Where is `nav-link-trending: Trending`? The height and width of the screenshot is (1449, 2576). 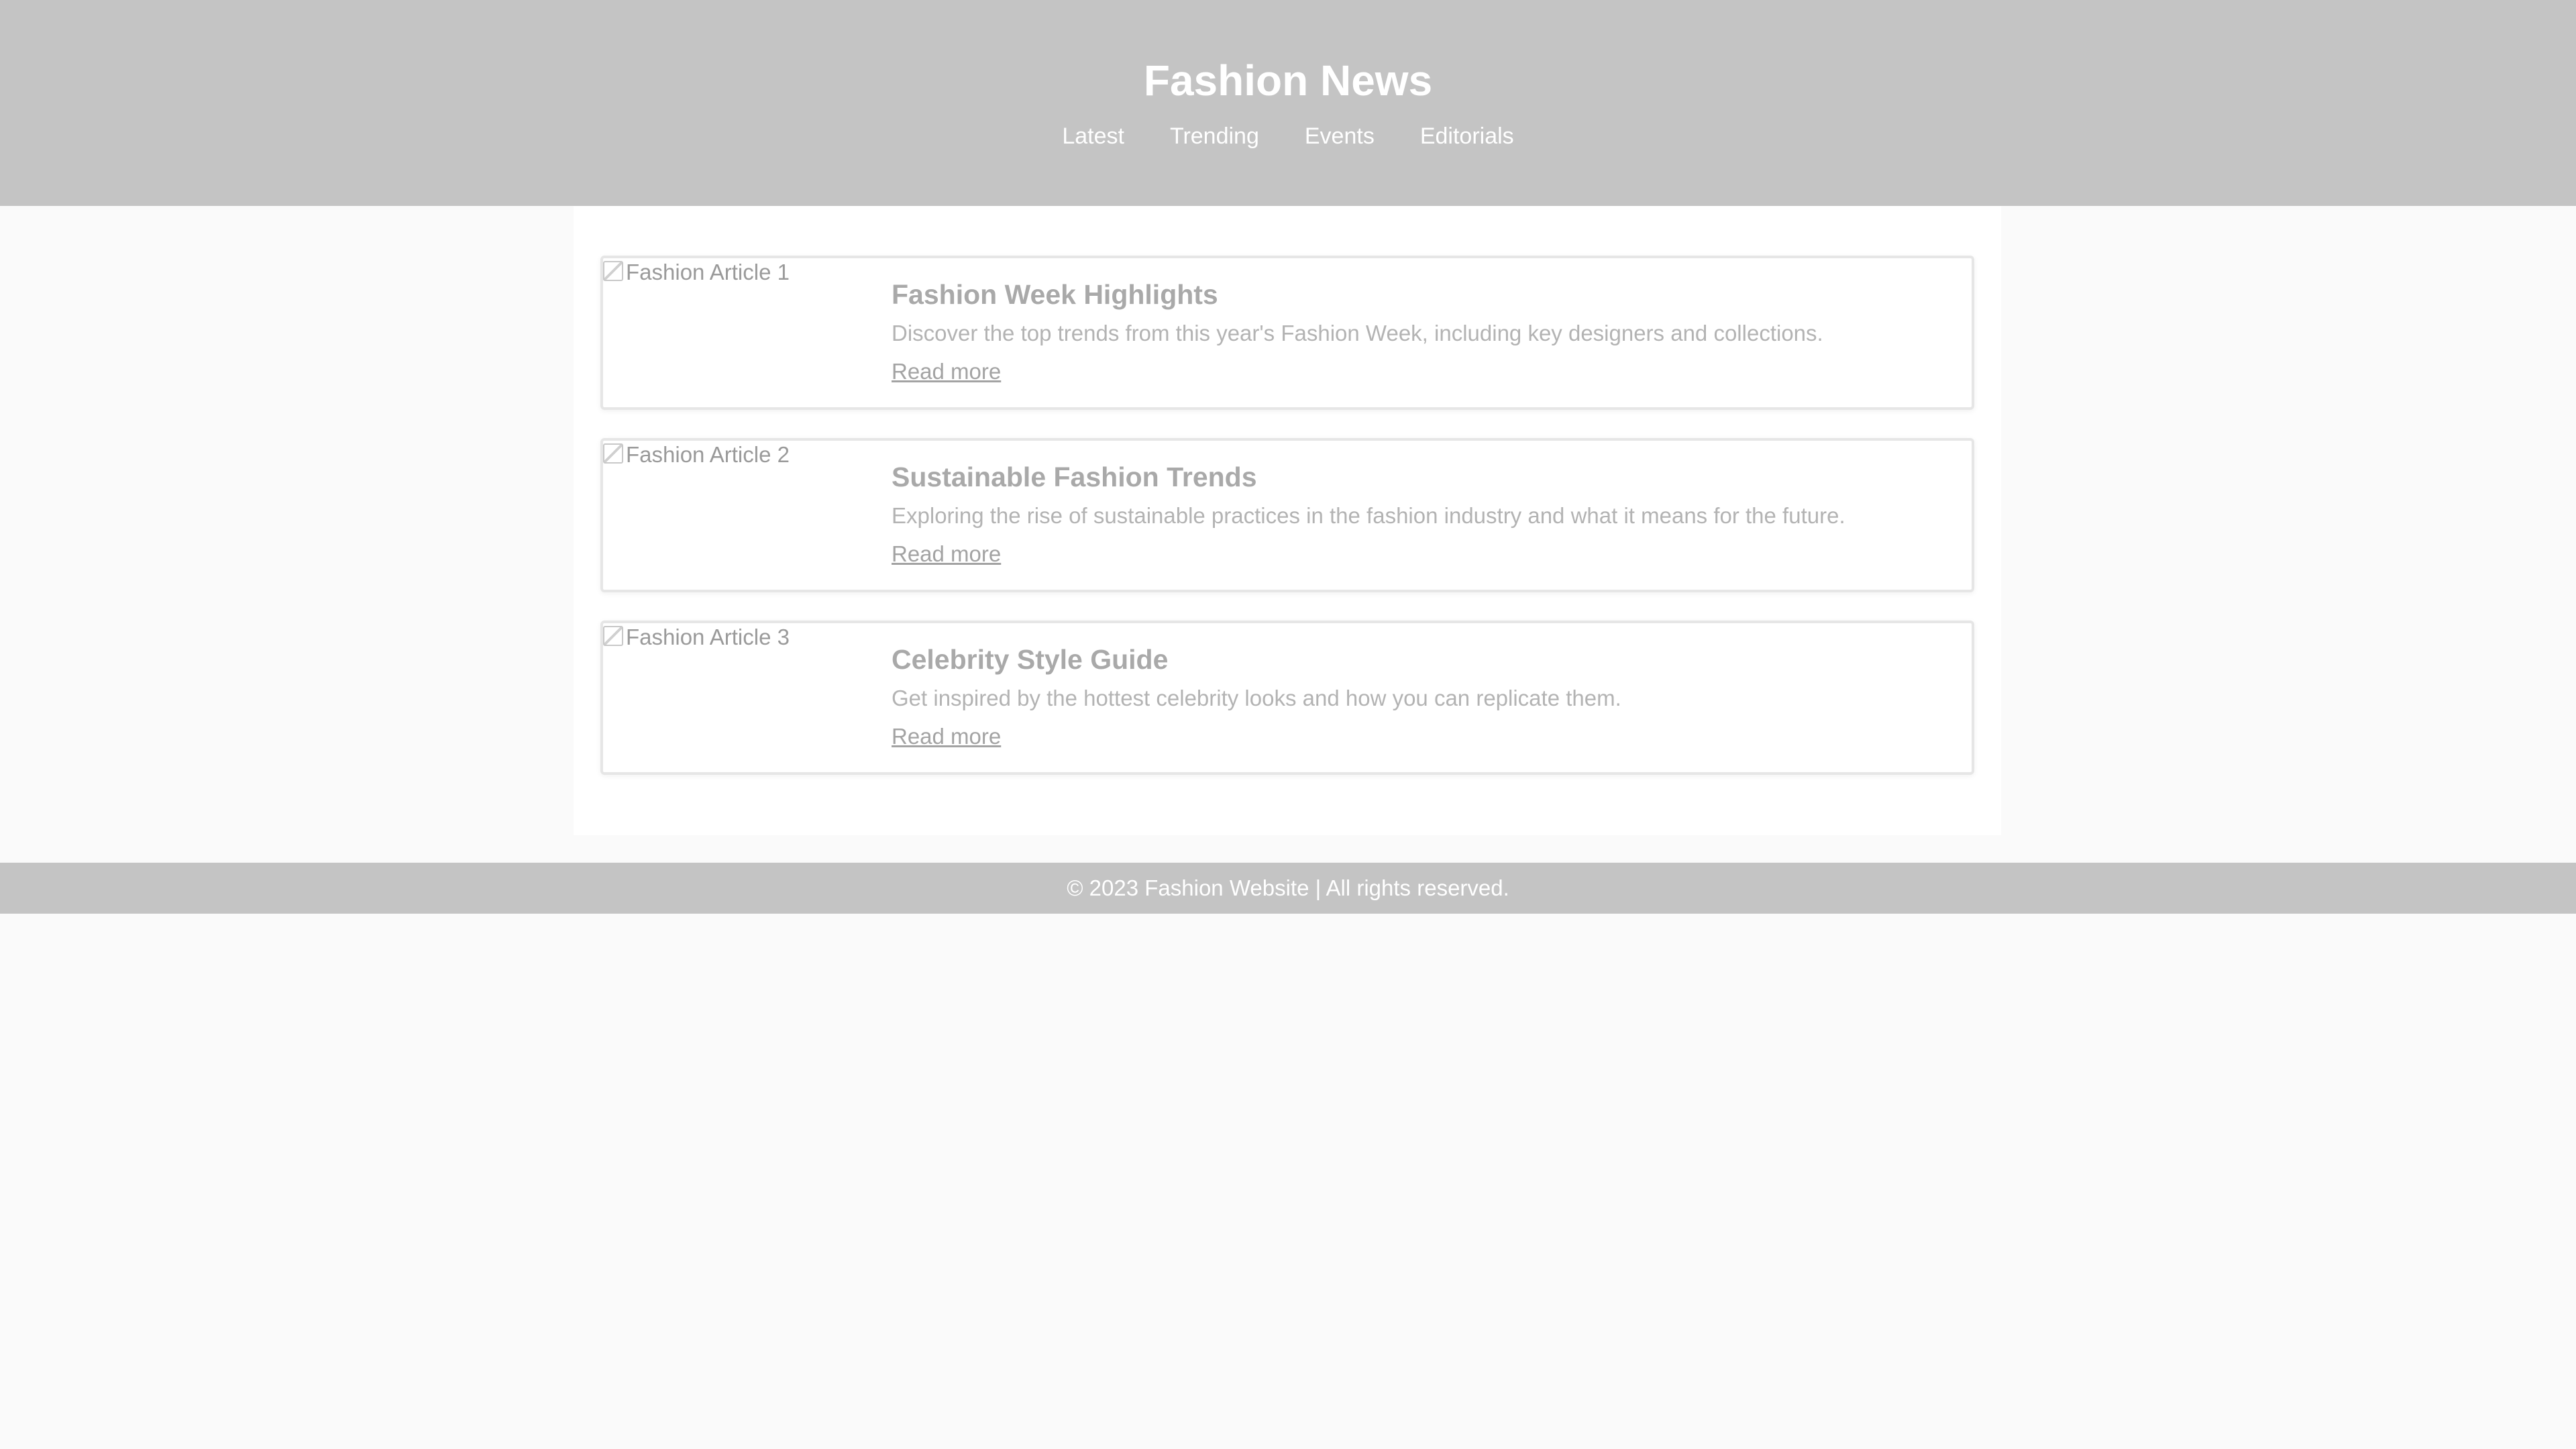
nav-link-trending: Trending is located at coordinates (1214, 136).